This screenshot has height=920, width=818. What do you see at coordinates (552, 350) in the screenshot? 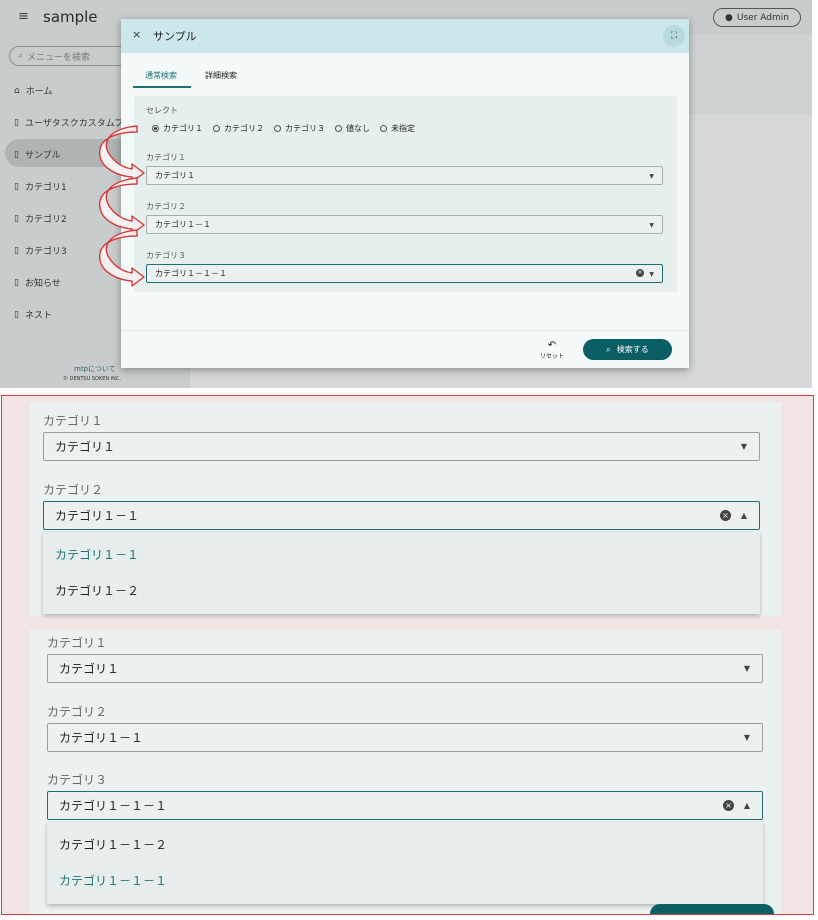
I see `reset-button: ↶ リセット` at bounding box center [552, 350].